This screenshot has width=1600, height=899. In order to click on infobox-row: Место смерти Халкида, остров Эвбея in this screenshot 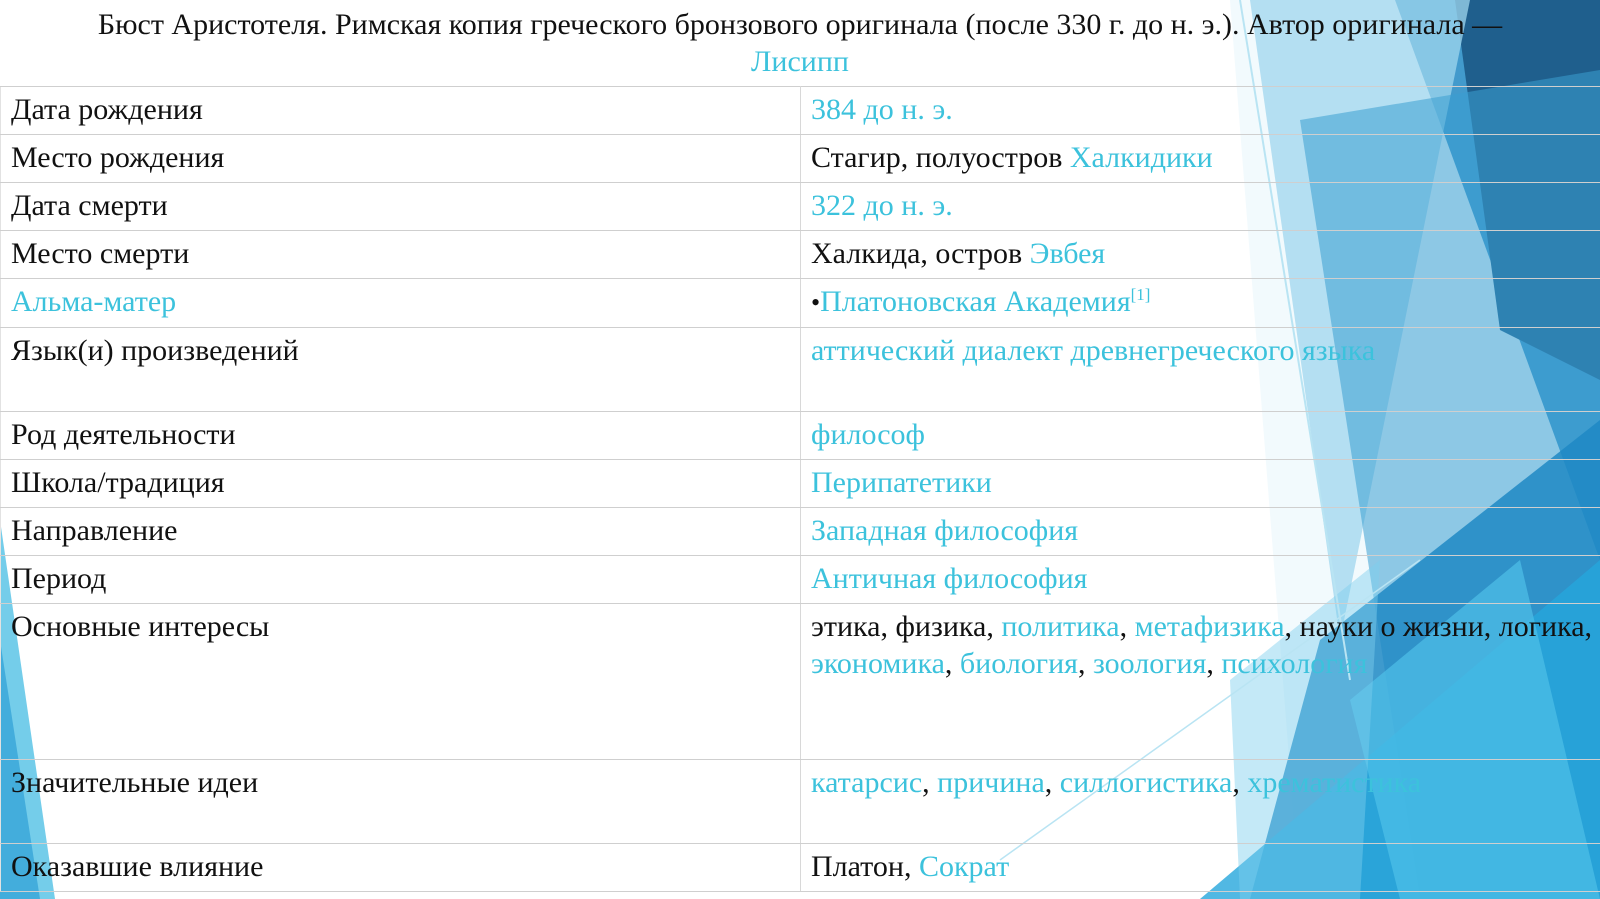, I will do `click(800, 254)`.